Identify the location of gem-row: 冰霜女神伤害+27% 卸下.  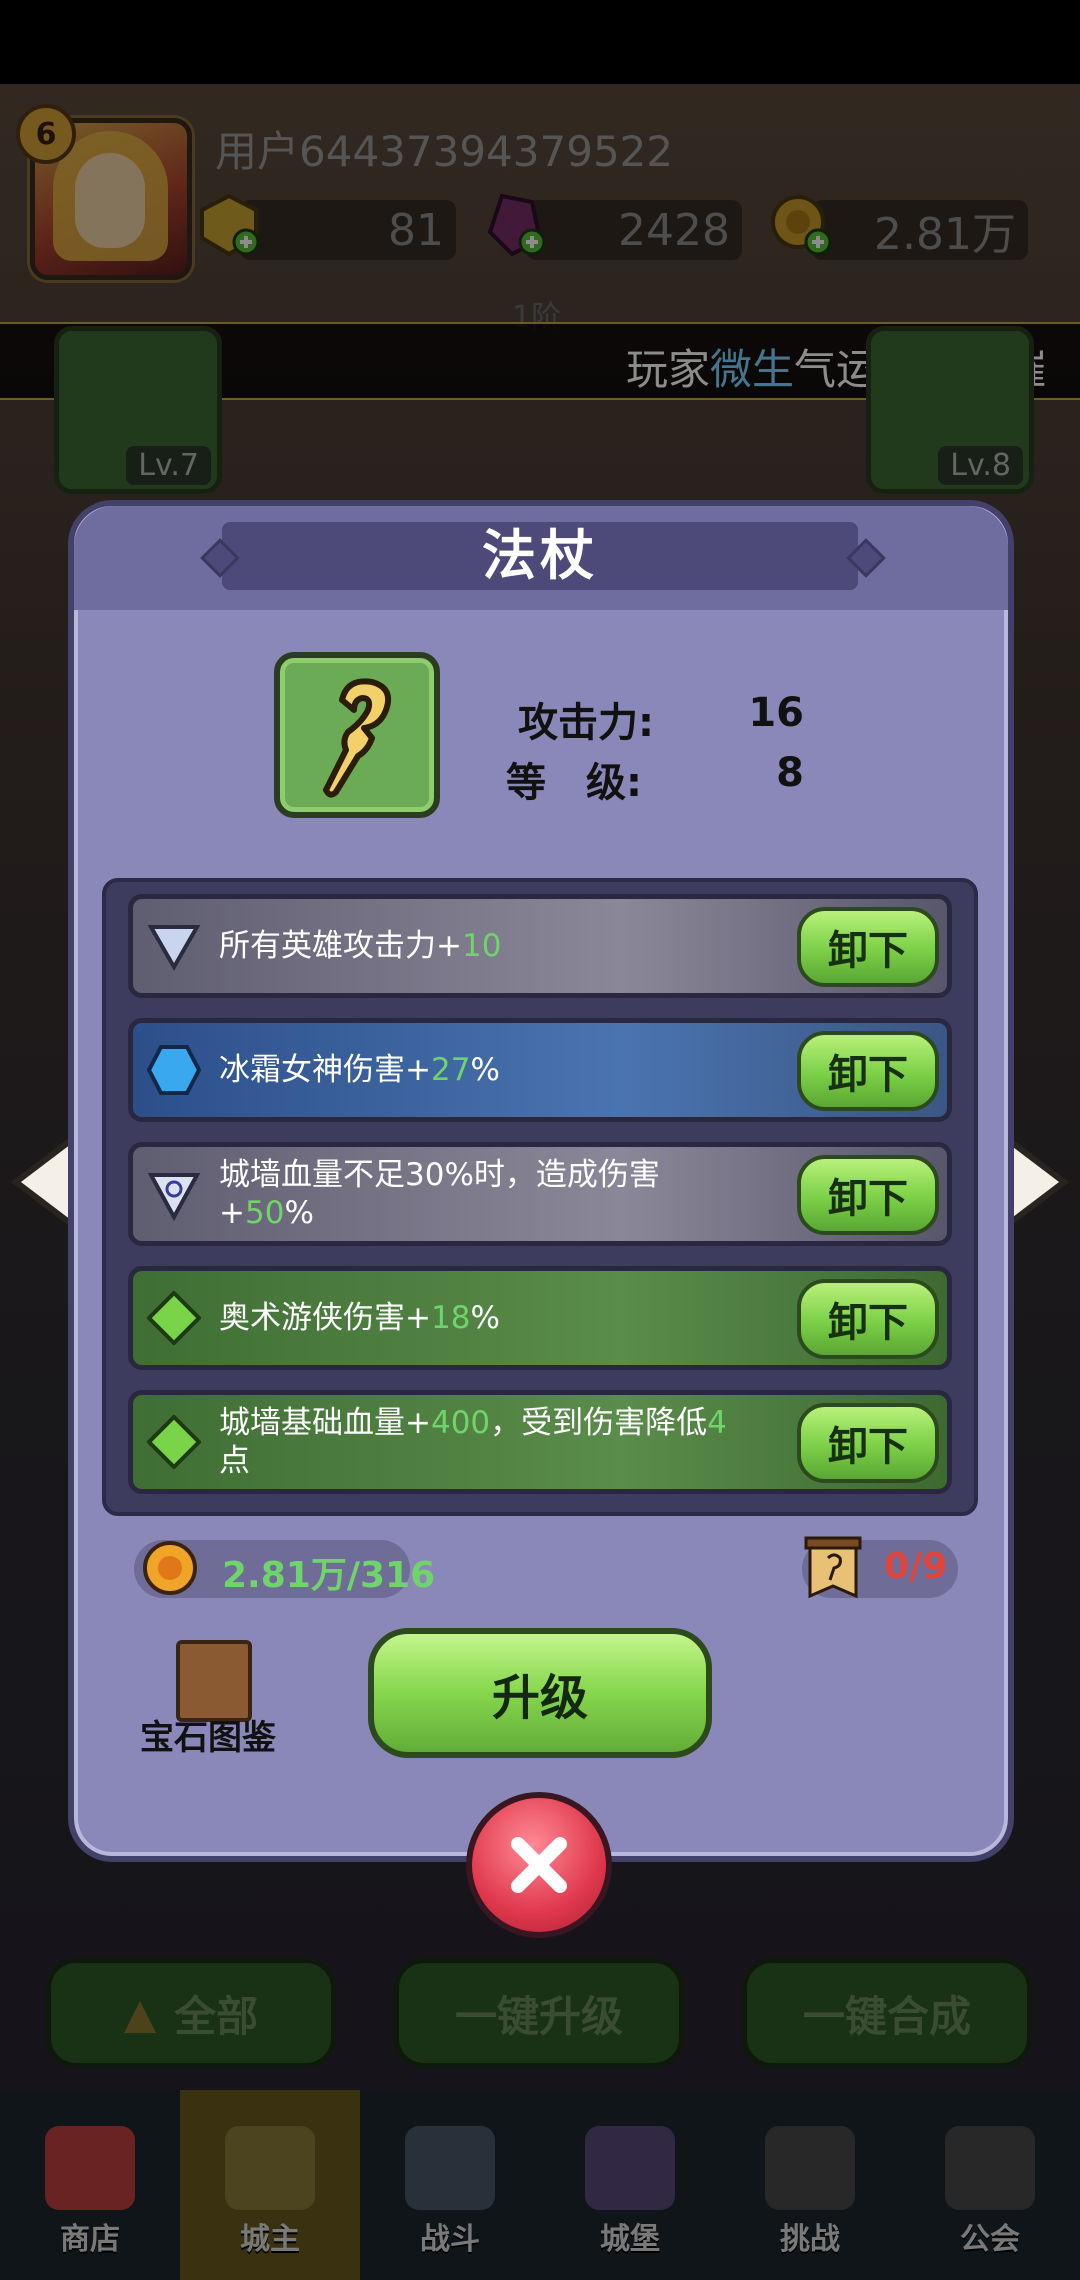
(540, 1070).